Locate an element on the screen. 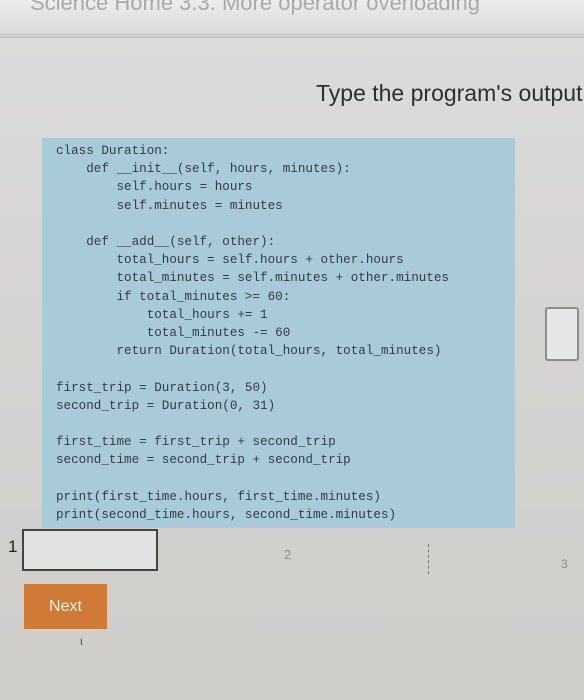  code-line: def __add__(self, other): is located at coordinates (166, 242).